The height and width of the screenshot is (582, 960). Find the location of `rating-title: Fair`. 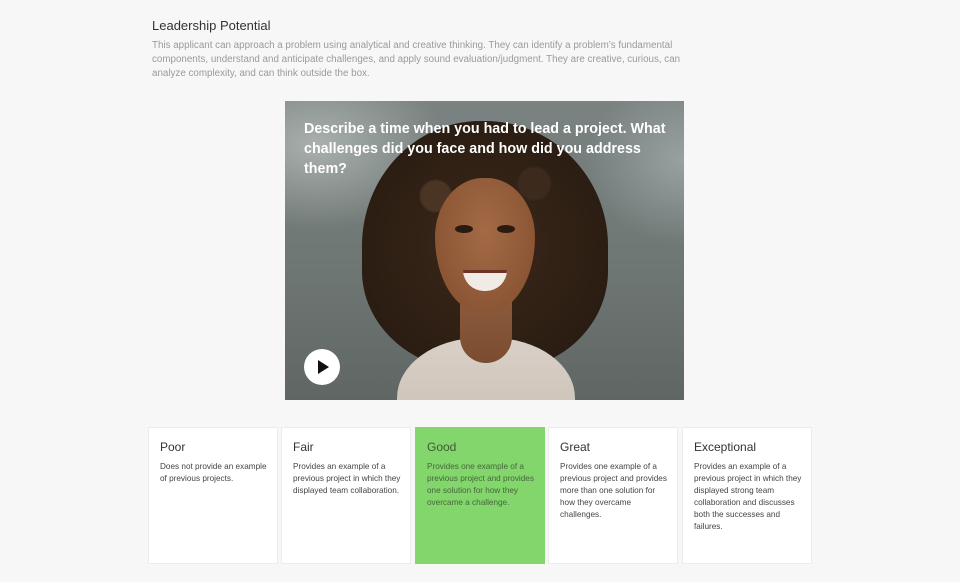

rating-title: Fair is located at coordinates (303, 447).